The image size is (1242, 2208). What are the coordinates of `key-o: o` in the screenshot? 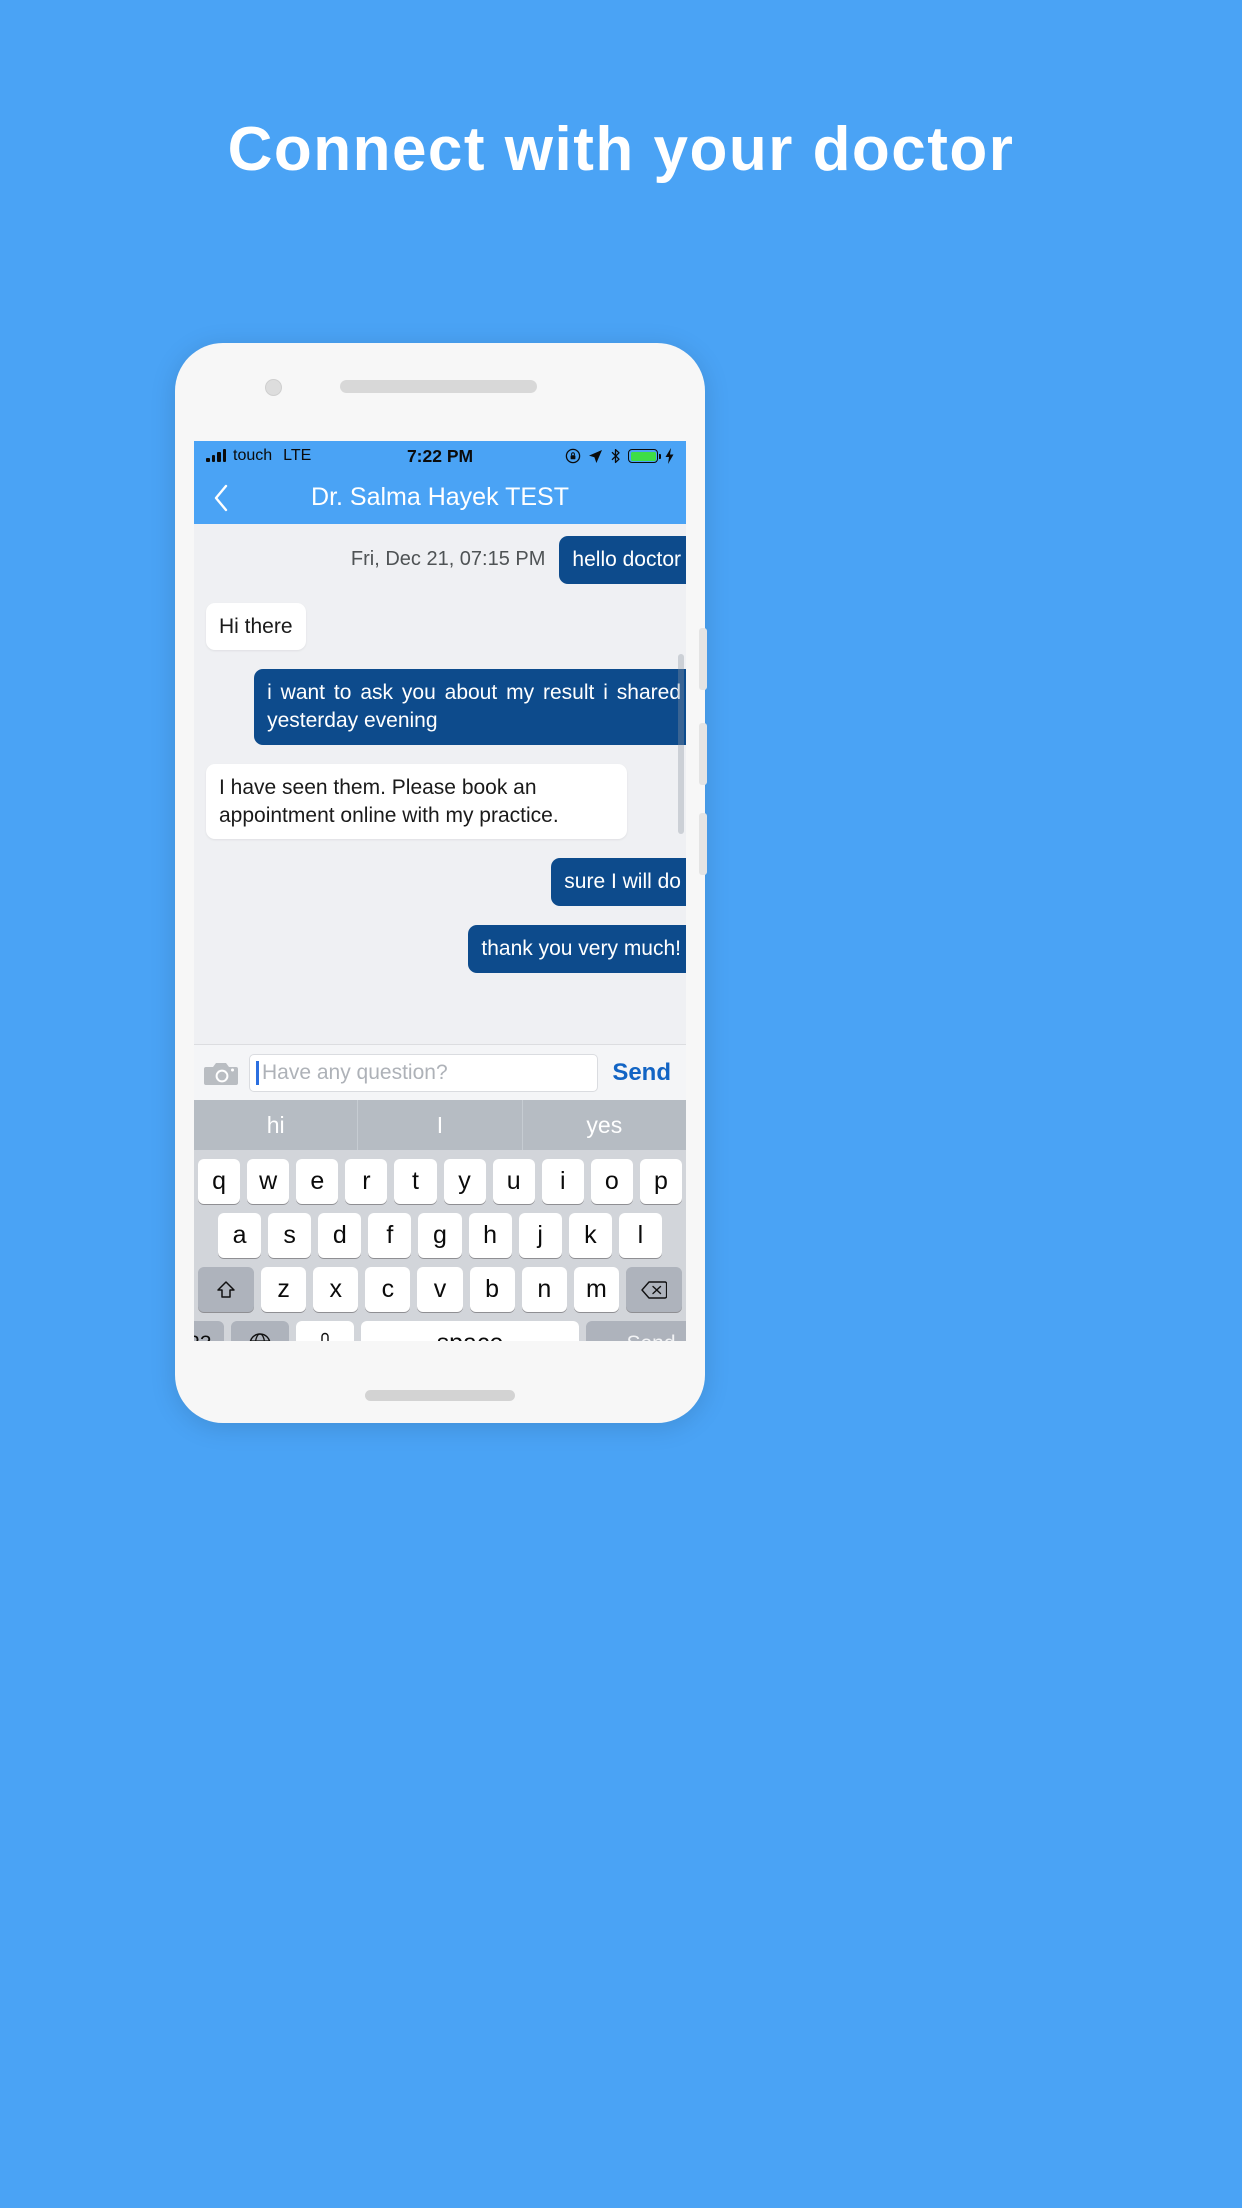 It's located at (611, 1181).